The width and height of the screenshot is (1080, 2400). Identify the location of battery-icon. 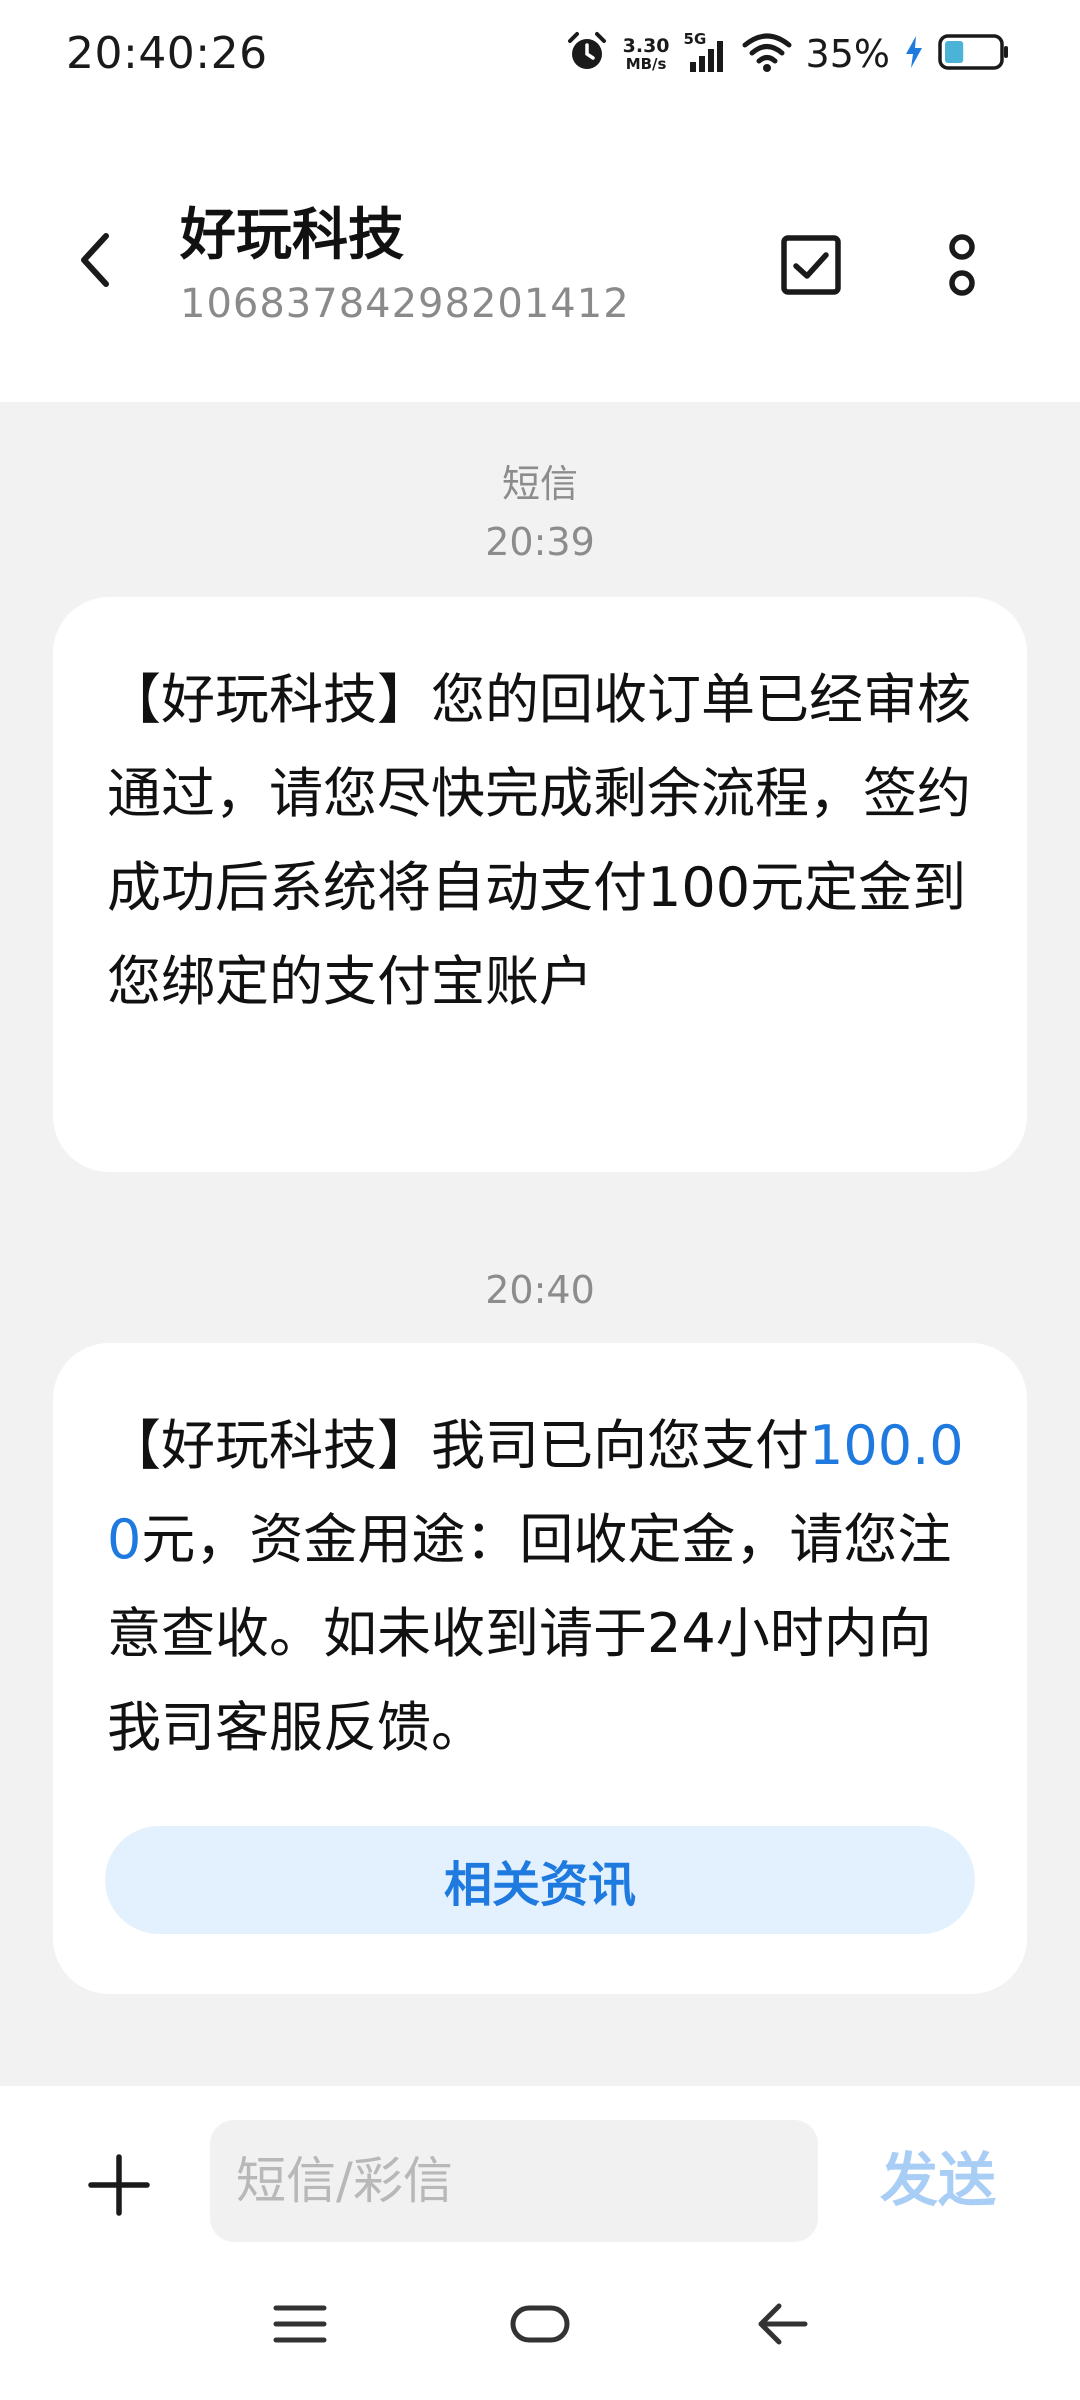
(974, 54).